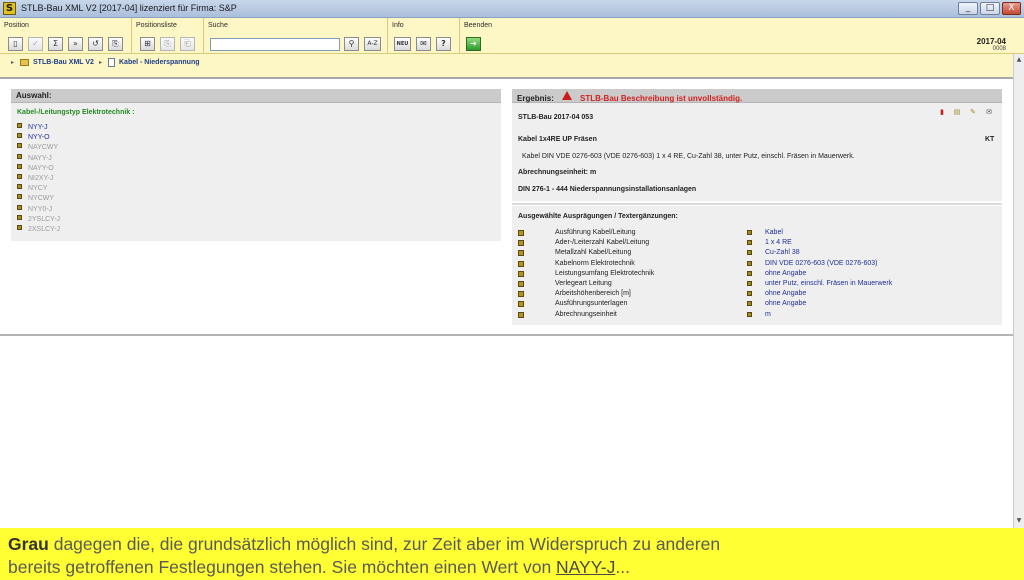 The width and height of the screenshot is (1024, 580). I want to click on option-item: NYY0-J, so click(34, 209).